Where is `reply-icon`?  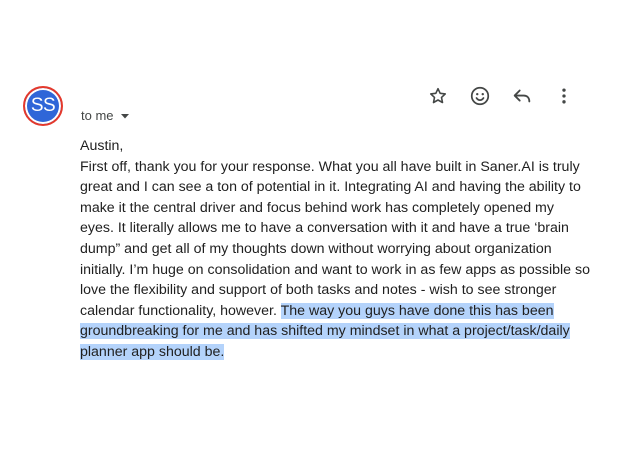
reply-icon is located at coordinates (522, 96).